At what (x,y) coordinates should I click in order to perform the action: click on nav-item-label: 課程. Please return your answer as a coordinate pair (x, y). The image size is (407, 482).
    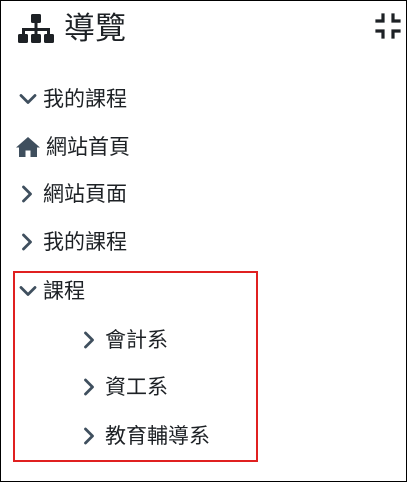
    Looking at the image, I should click on (64, 291).